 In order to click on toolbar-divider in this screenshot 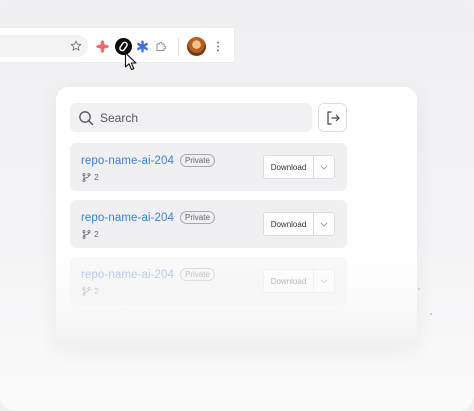, I will do `click(178, 47)`.